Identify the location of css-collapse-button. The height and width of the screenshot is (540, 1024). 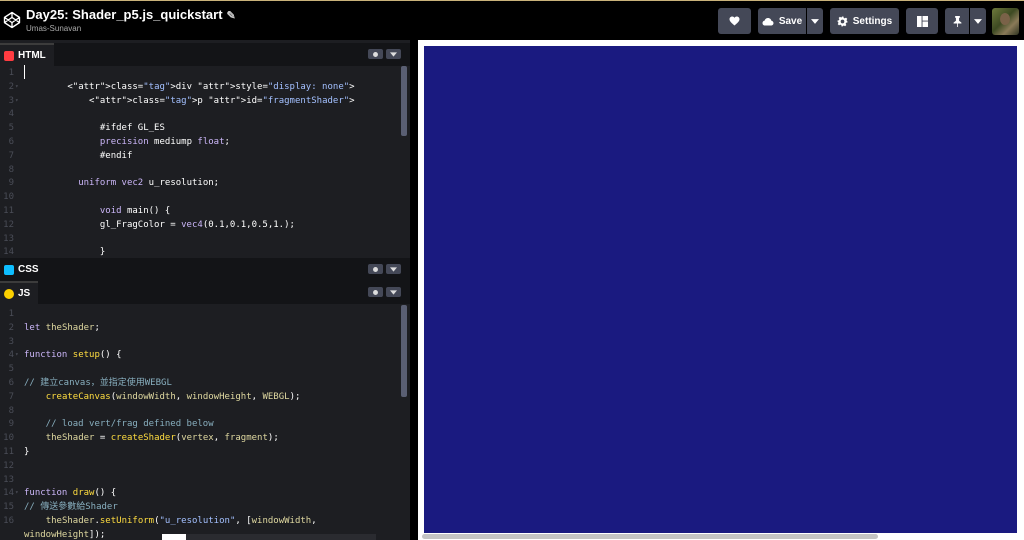
(393, 269).